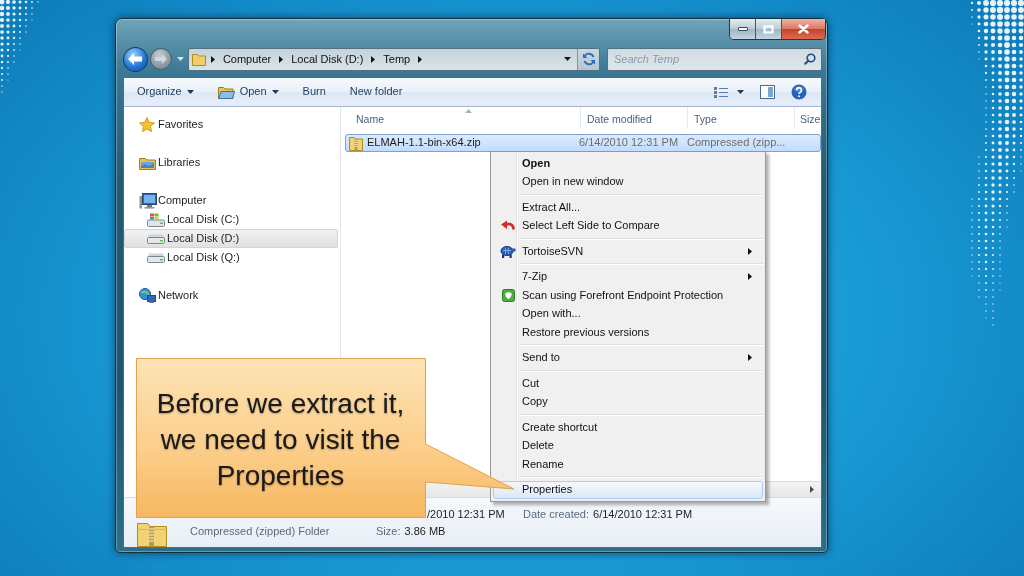 The width and height of the screenshot is (1024, 576). Describe the element at coordinates (628, 427) in the screenshot. I see `menu-item: Create shortcut` at that location.